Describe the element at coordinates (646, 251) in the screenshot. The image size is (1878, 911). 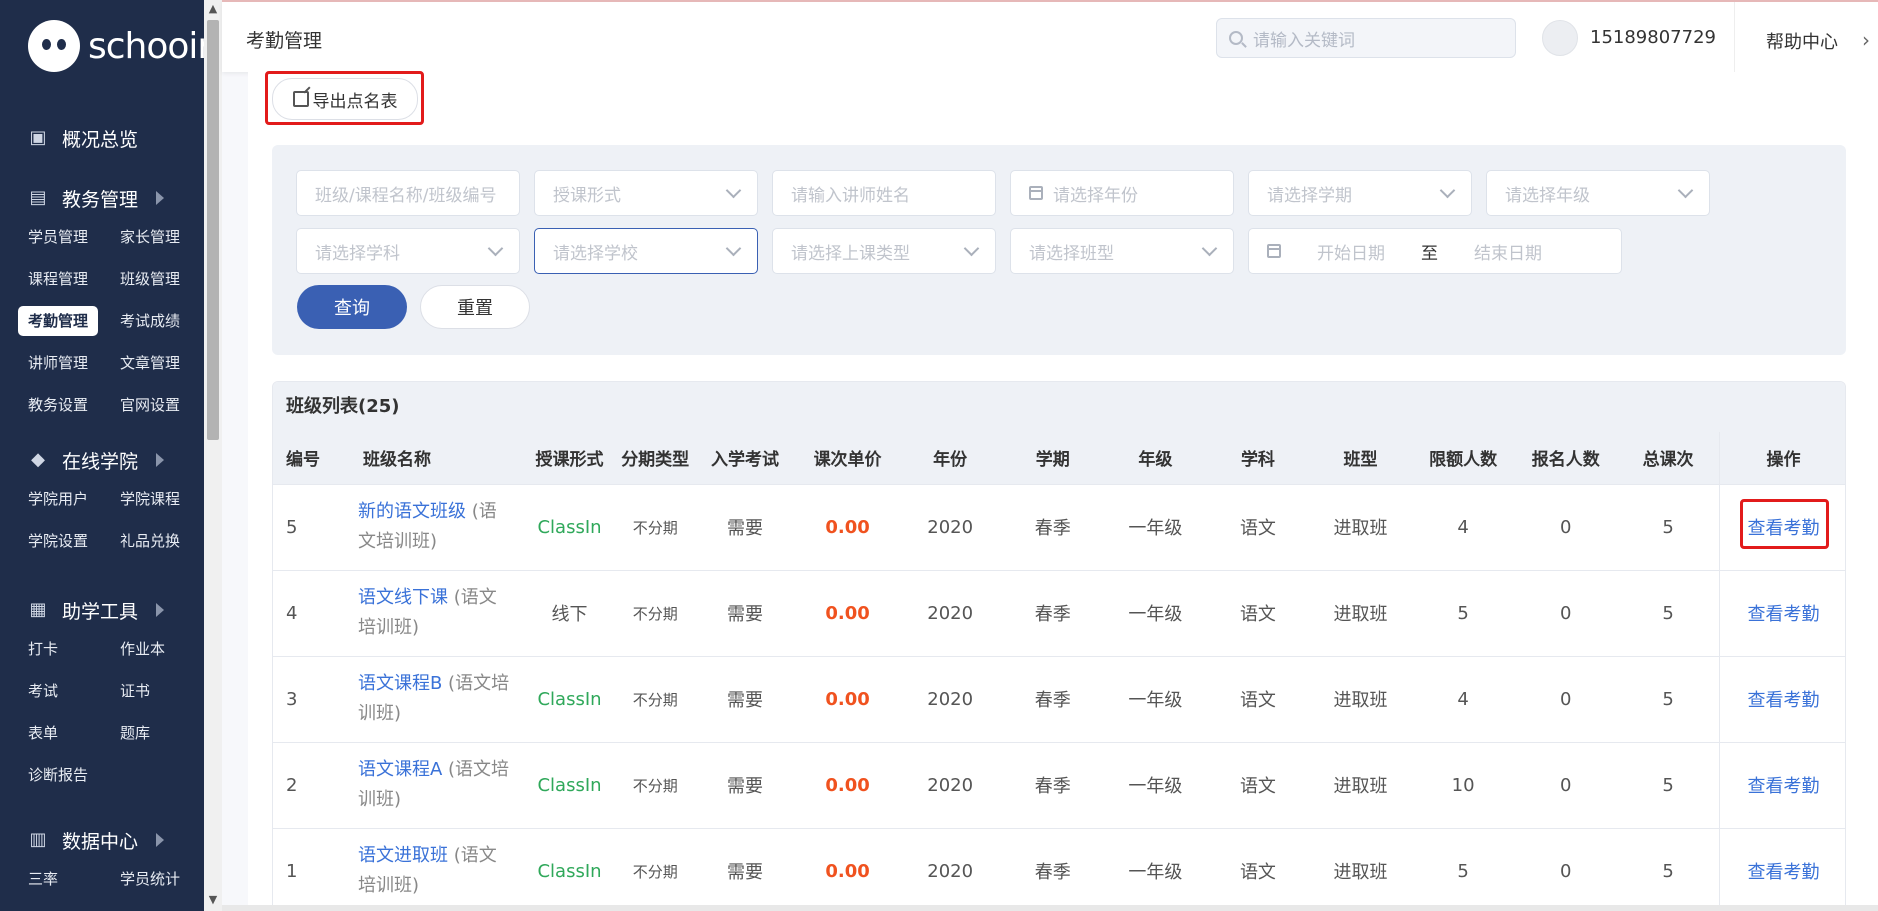
I see `school-select: 请选择学校` at that location.